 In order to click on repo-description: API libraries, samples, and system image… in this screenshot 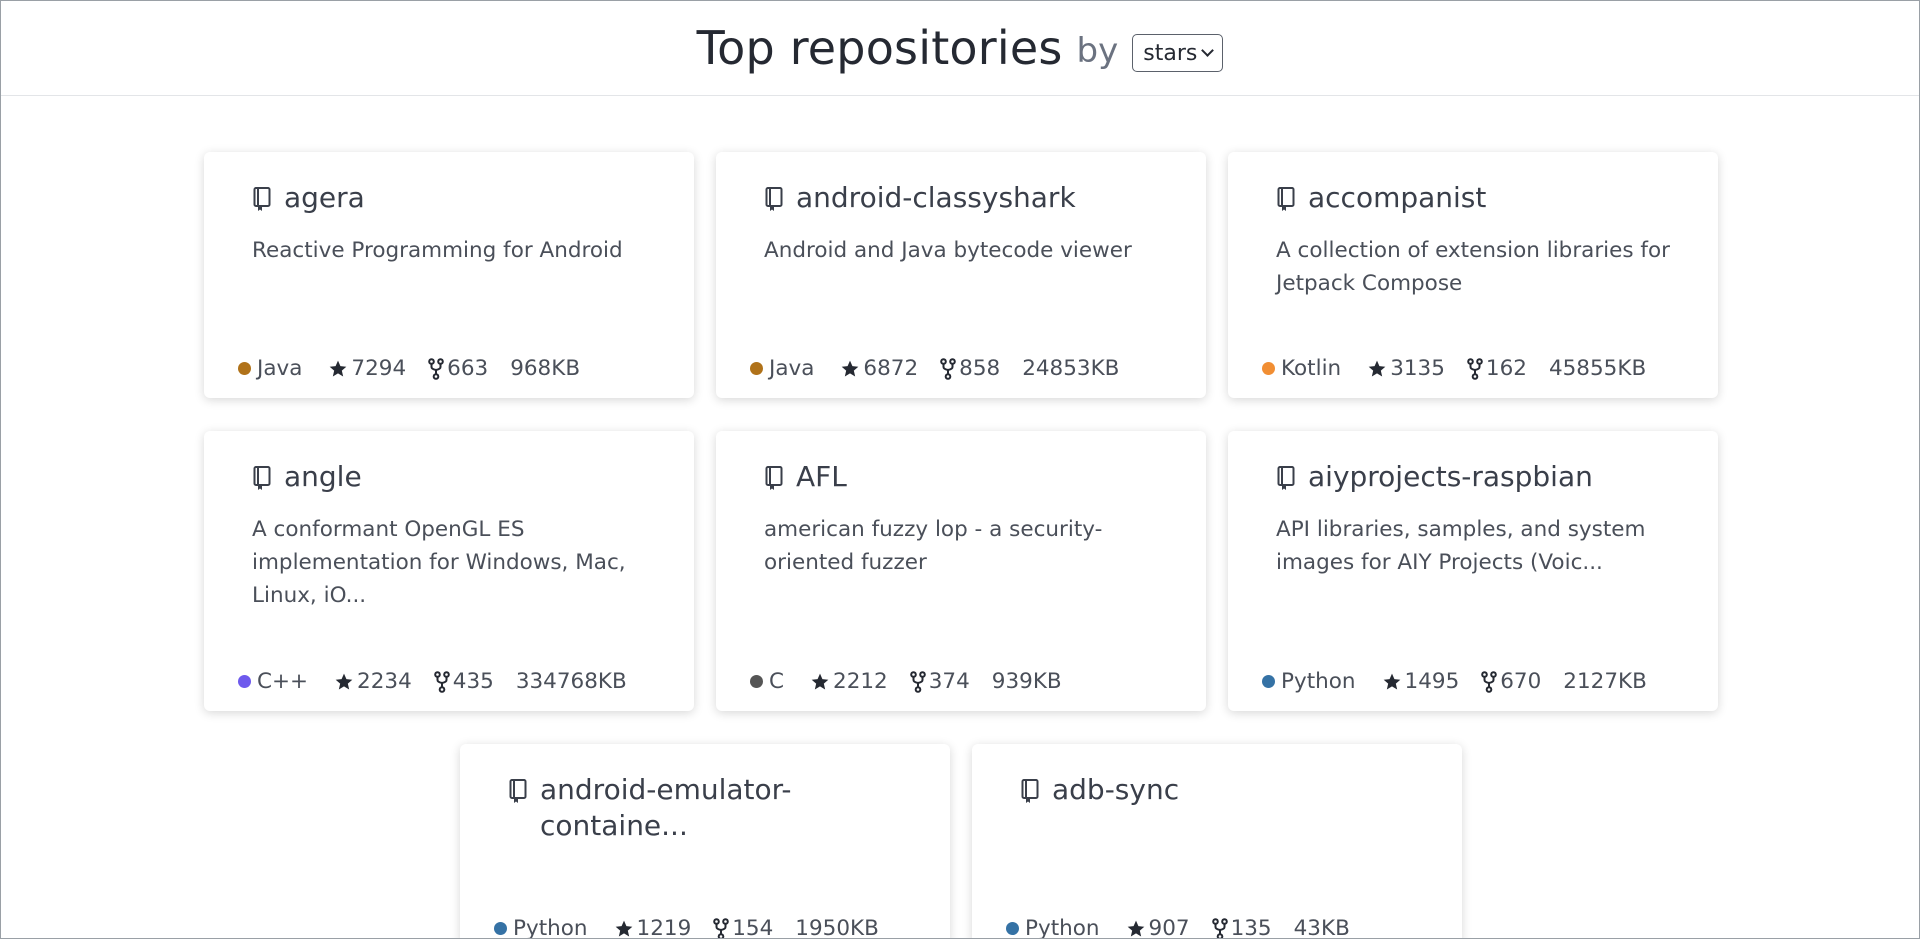, I will do `click(1461, 546)`.